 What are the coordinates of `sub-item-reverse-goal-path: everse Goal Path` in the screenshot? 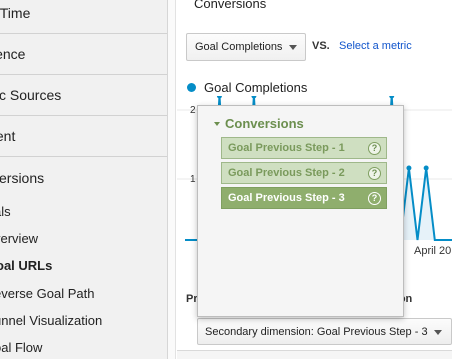 It's located at (83, 293).